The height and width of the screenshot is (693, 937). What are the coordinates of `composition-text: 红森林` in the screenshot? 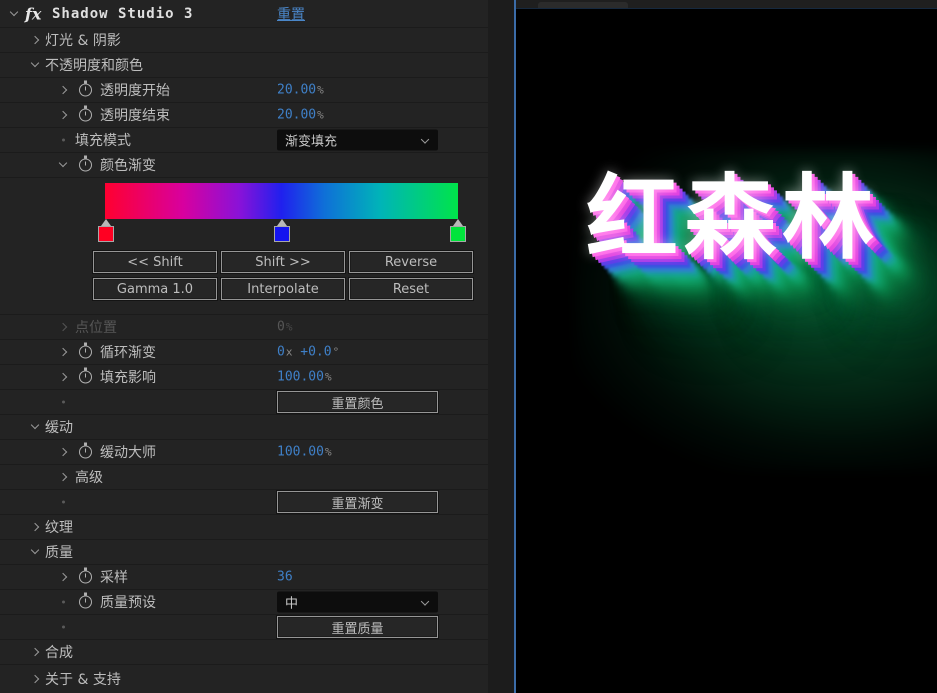 It's located at (733, 218).